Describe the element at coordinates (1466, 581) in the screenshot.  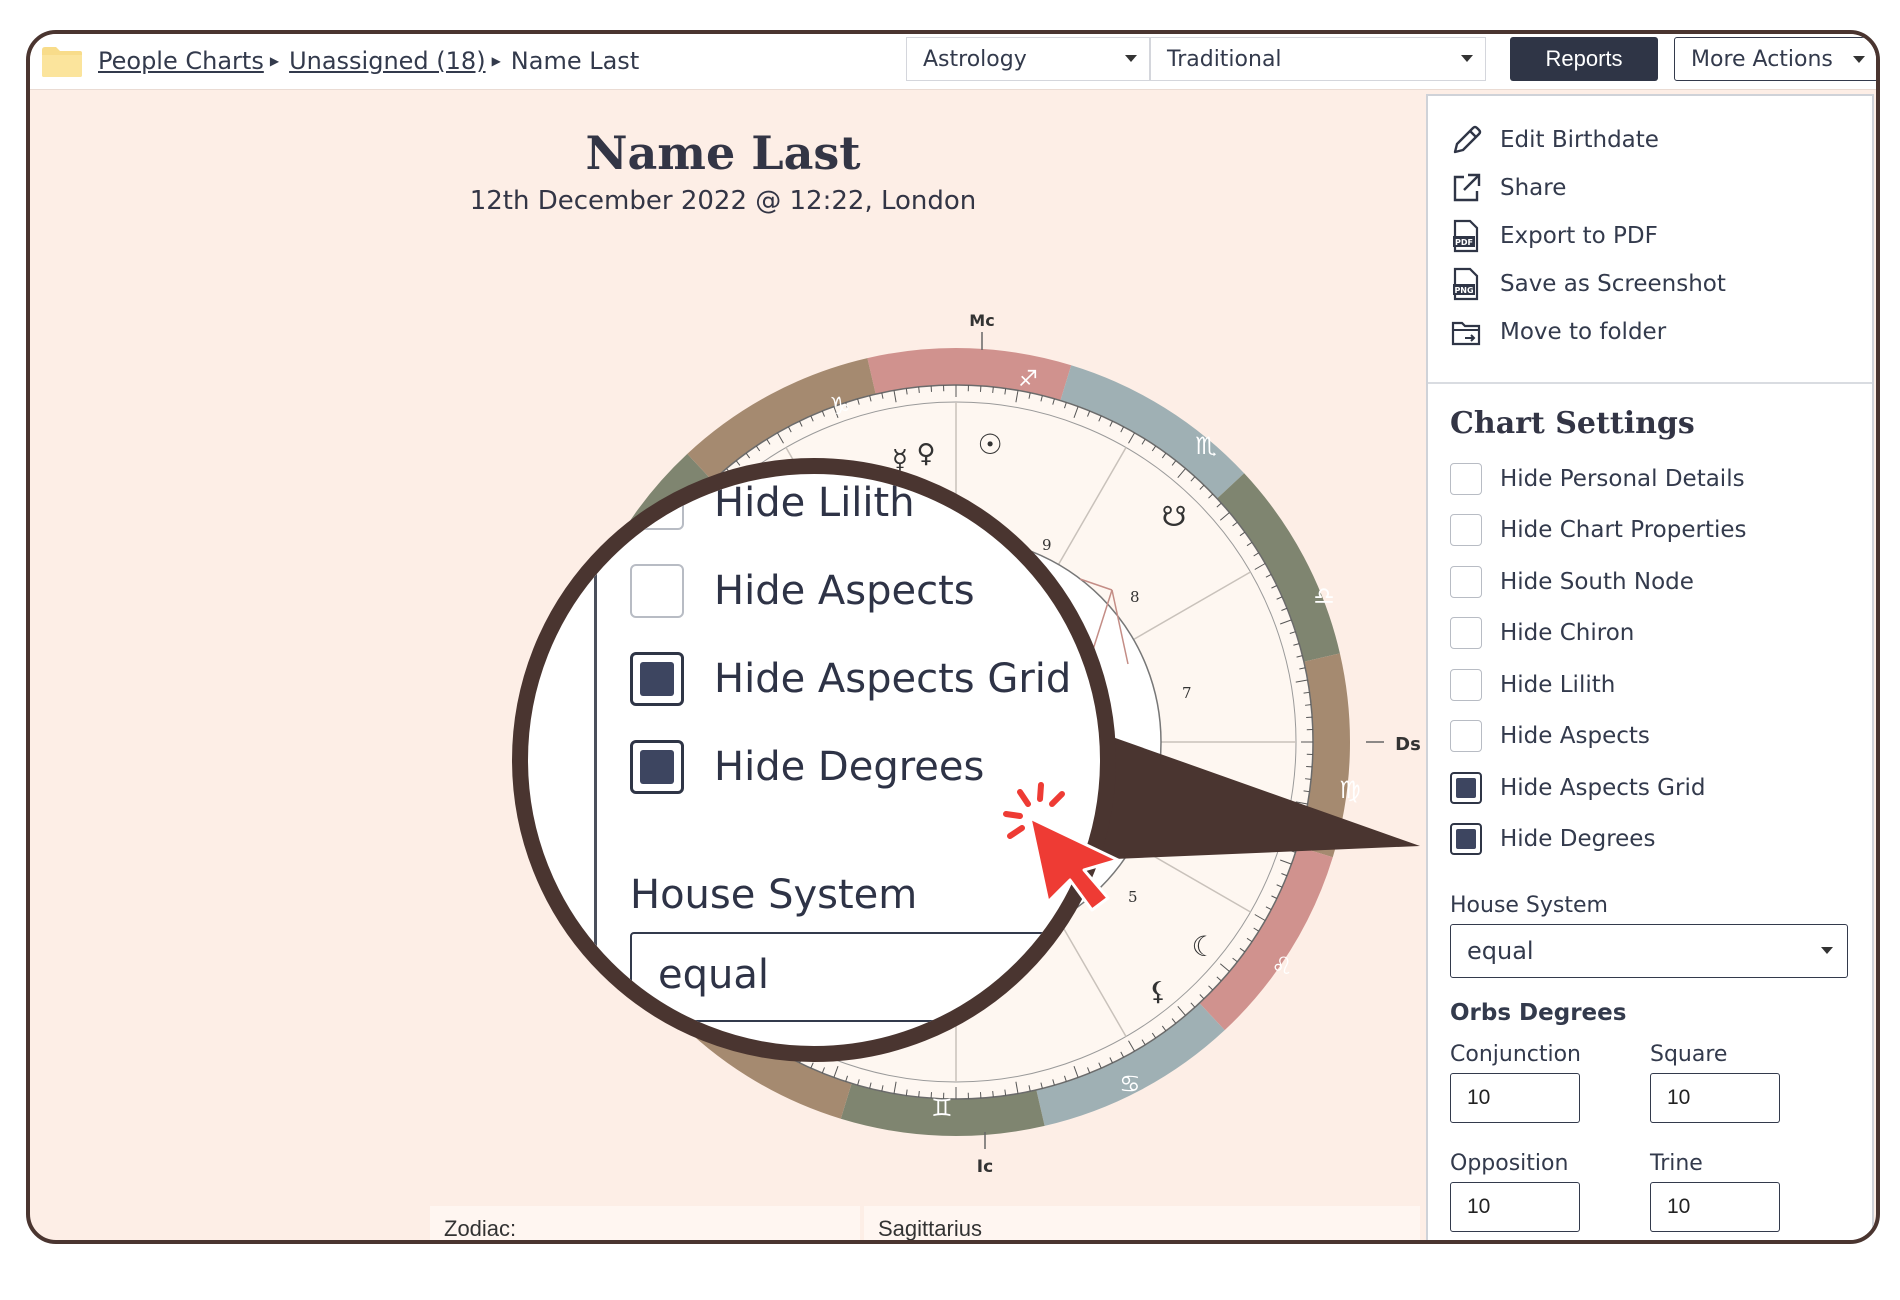
I see `hide-south-node-checkbox` at that location.